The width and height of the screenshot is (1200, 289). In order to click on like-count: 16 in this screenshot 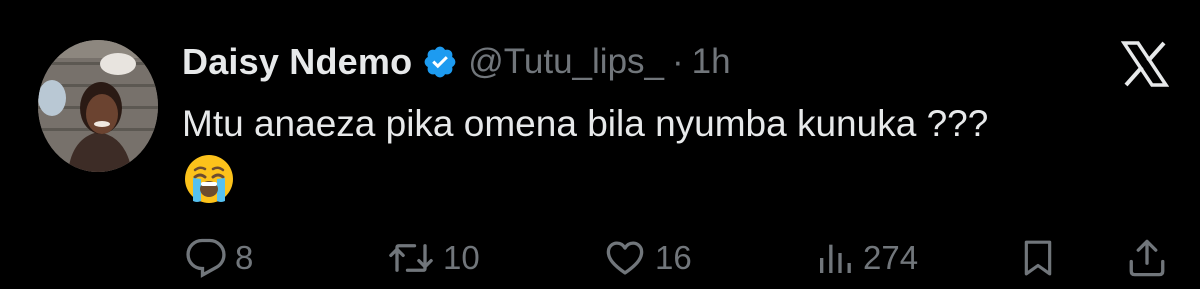, I will do `click(673, 257)`.